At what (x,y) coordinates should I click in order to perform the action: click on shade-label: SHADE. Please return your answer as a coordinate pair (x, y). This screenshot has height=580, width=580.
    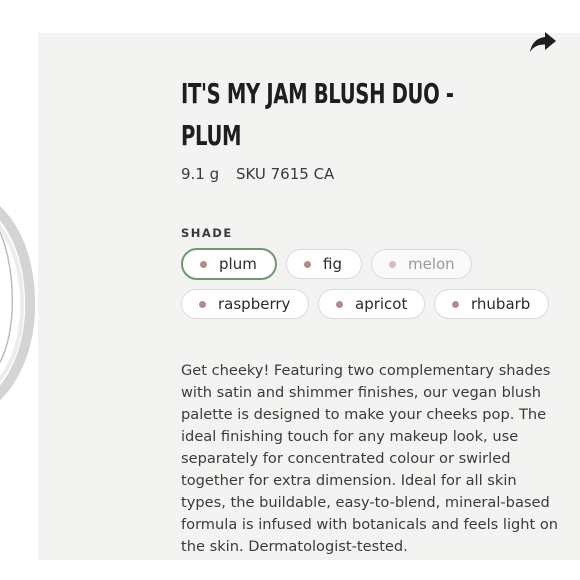
    Looking at the image, I should click on (207, 233).